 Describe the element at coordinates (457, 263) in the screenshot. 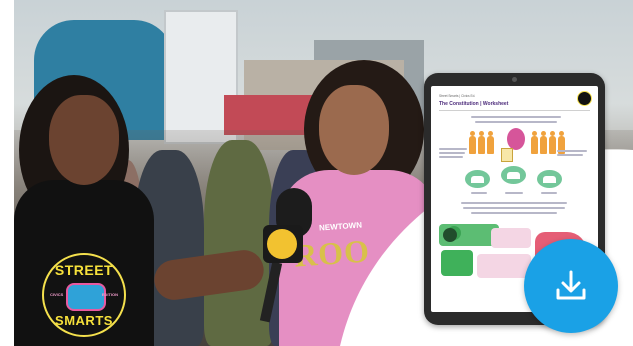

I see `green-panel` at that location.